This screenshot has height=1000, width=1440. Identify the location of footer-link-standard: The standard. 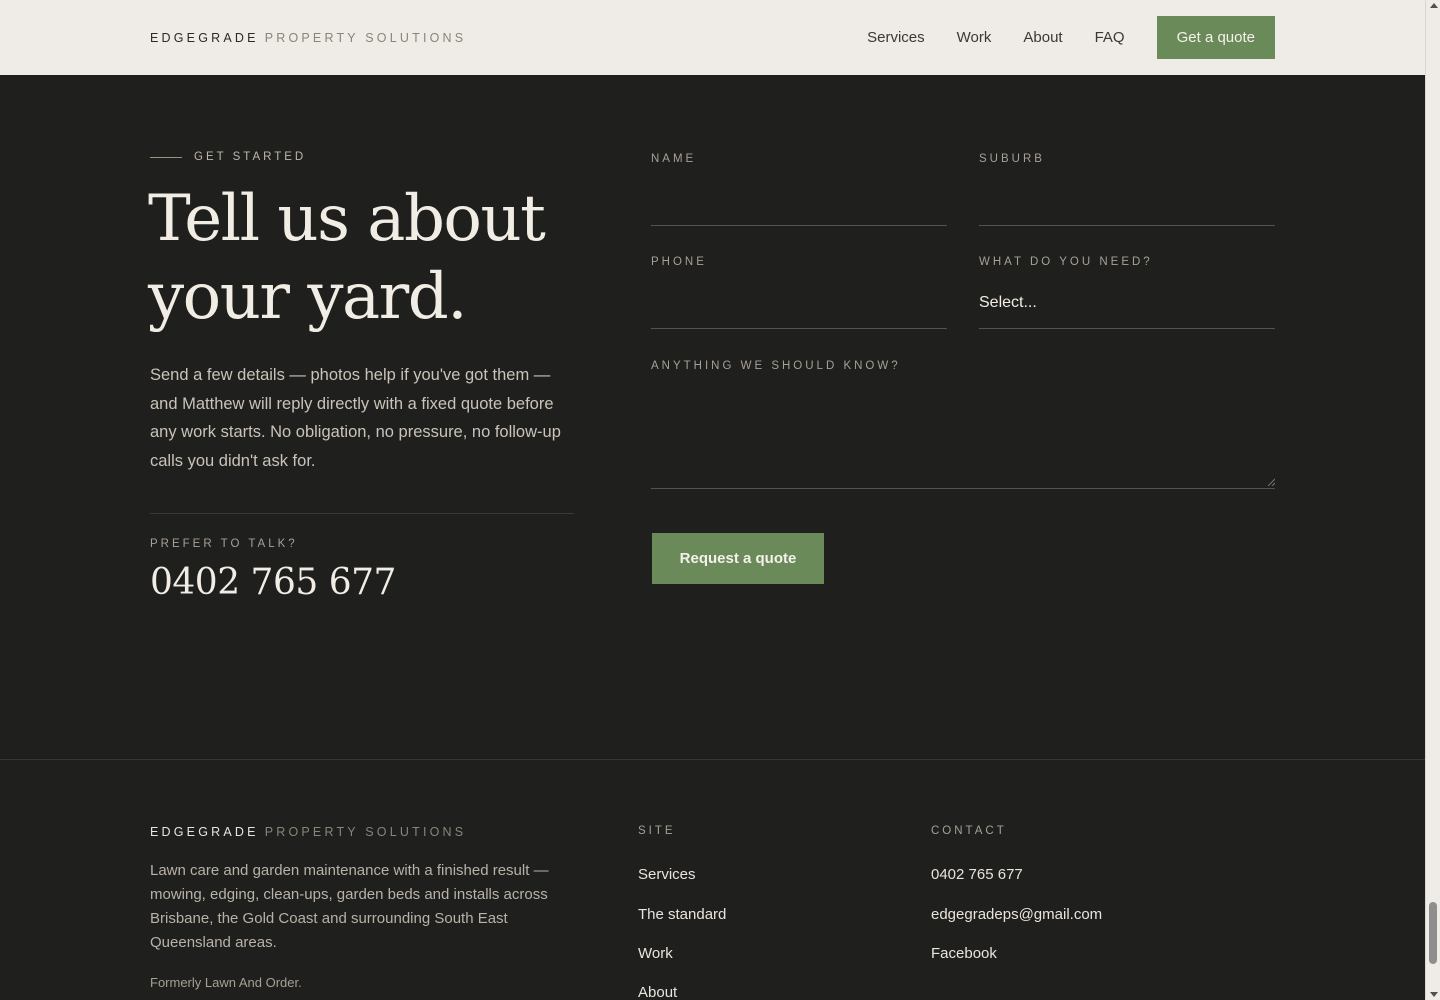
(682, 914).